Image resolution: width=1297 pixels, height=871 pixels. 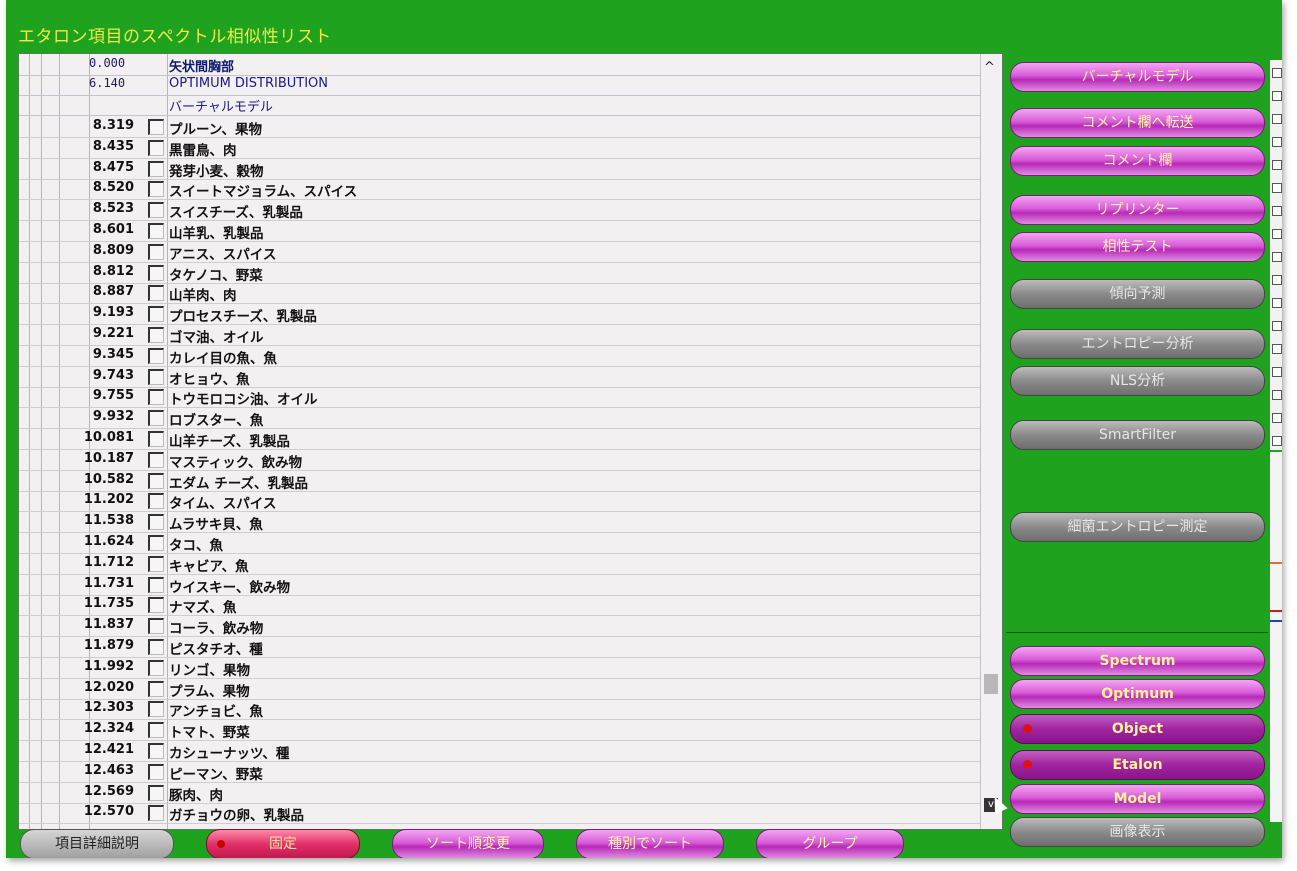 I want to click on image-view-button: 画像表示, so click(x=1137, y=832).